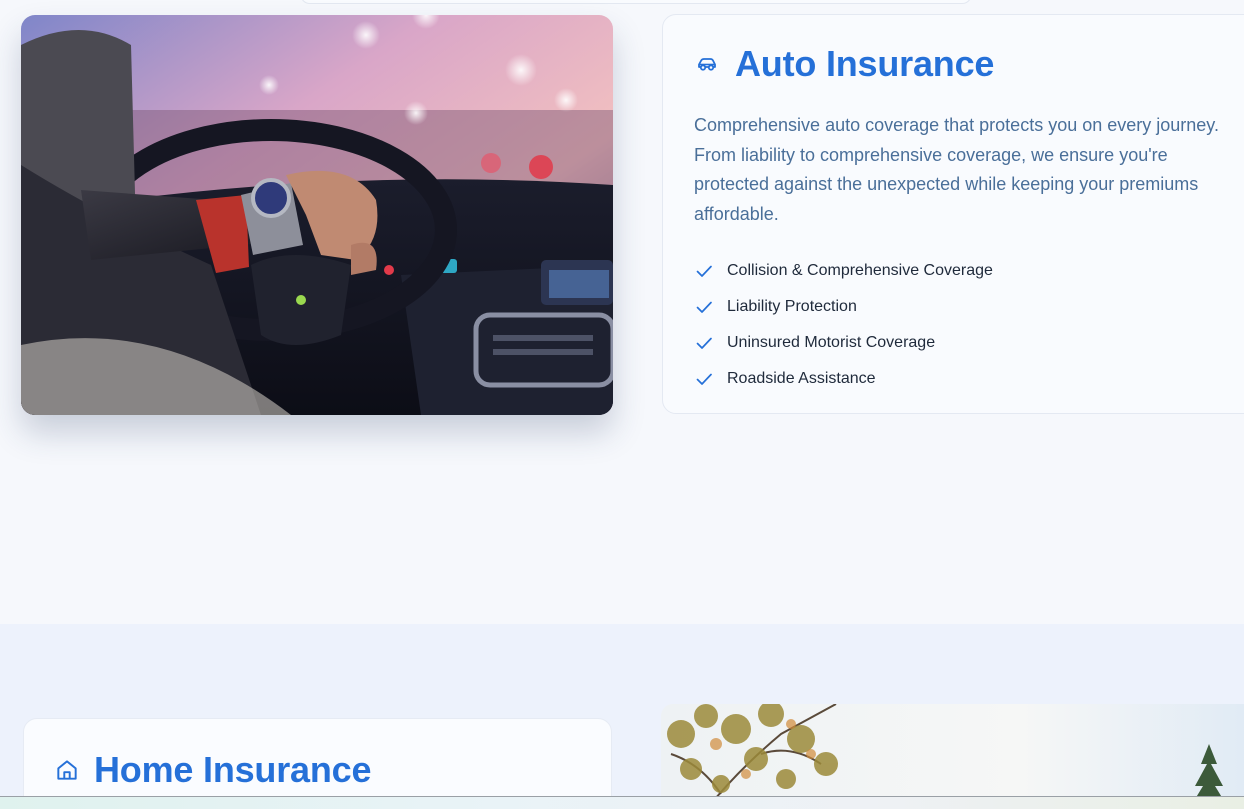 The width and height of the screenshot is (1244, 809). I want to click on feature-item: Uninsured Motorist Coverage, so click(844, 343).